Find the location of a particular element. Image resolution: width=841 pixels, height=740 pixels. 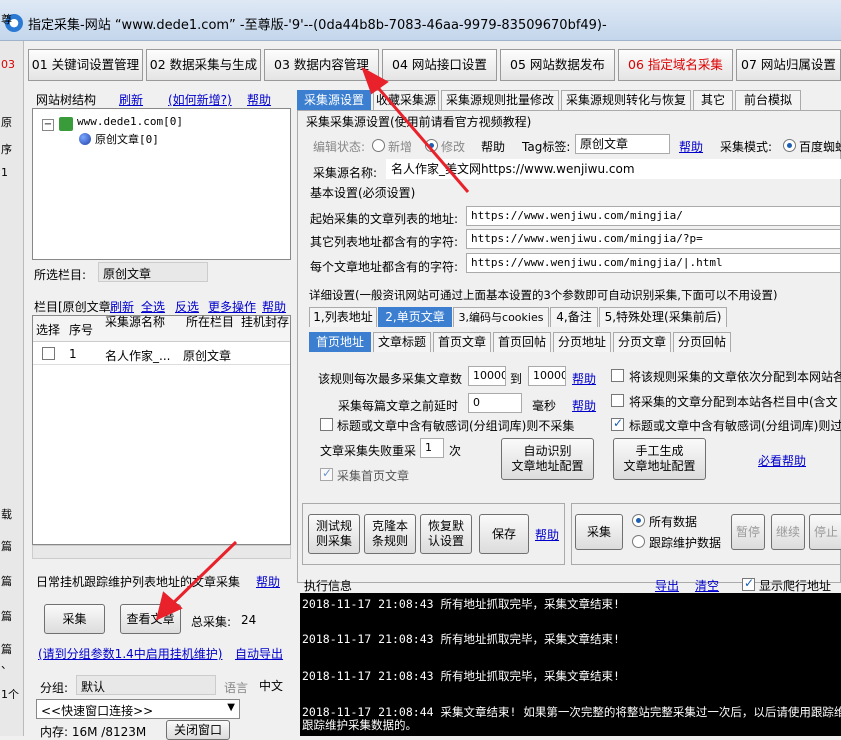

stop-button: 停止 is located at coordinates (825, 532).